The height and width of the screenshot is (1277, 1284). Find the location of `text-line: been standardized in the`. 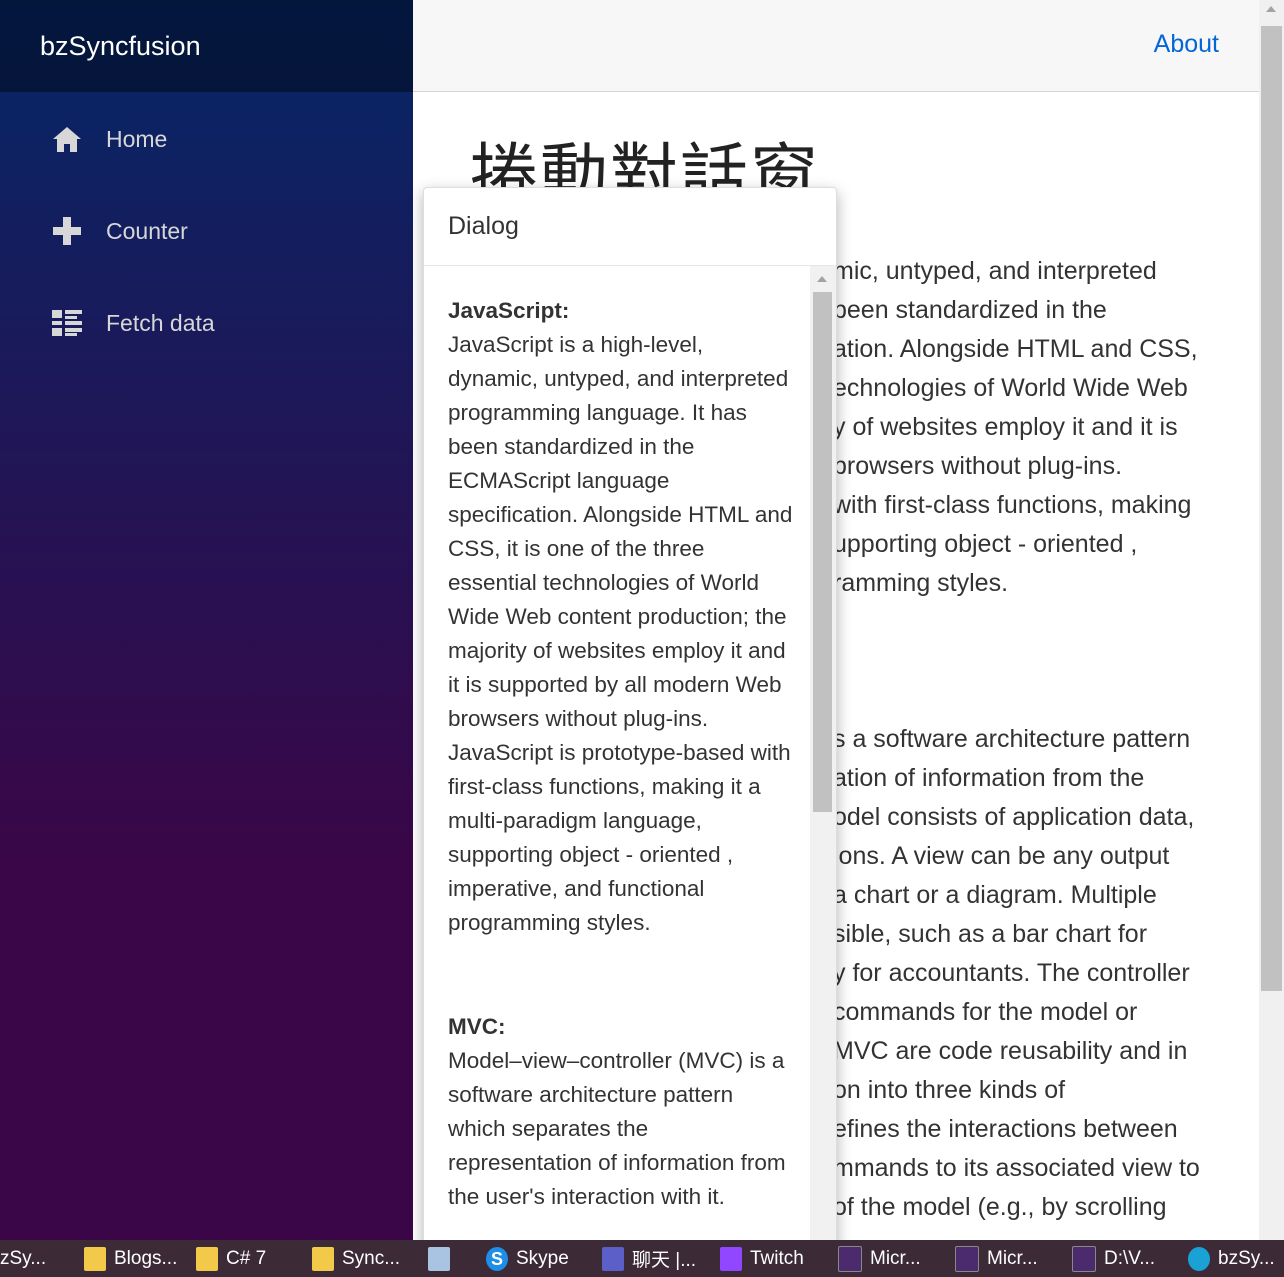

text-line: been standardized in the is located at coordinates (970, 310).